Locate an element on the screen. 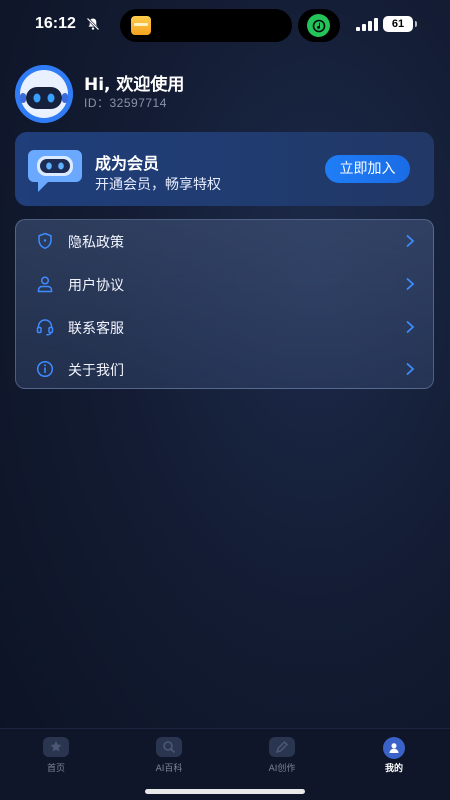 The height and width of the screenshot is (800, 450). menu-item-contact-support: 联系客服 is located at coordinates (225, 327).